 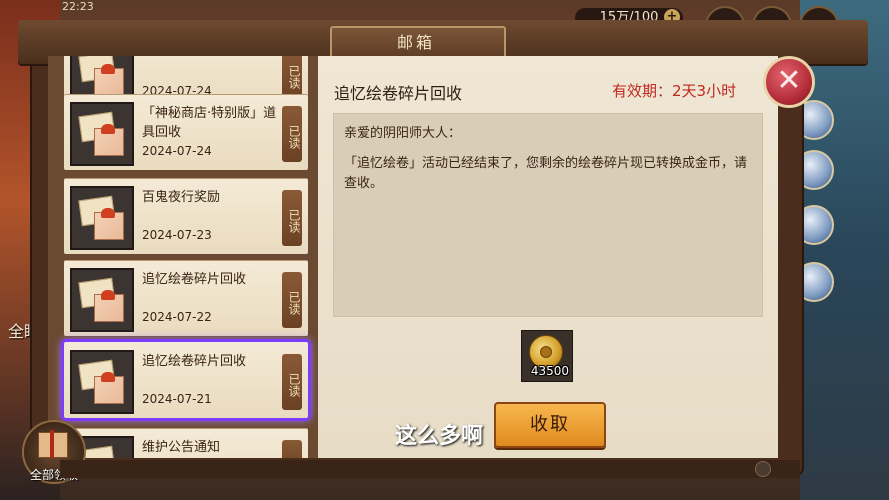 What do you see at coordinates (415, 42) in the screenshot?
I see `window-title: 邮箱` at bounding box center [415, 42].